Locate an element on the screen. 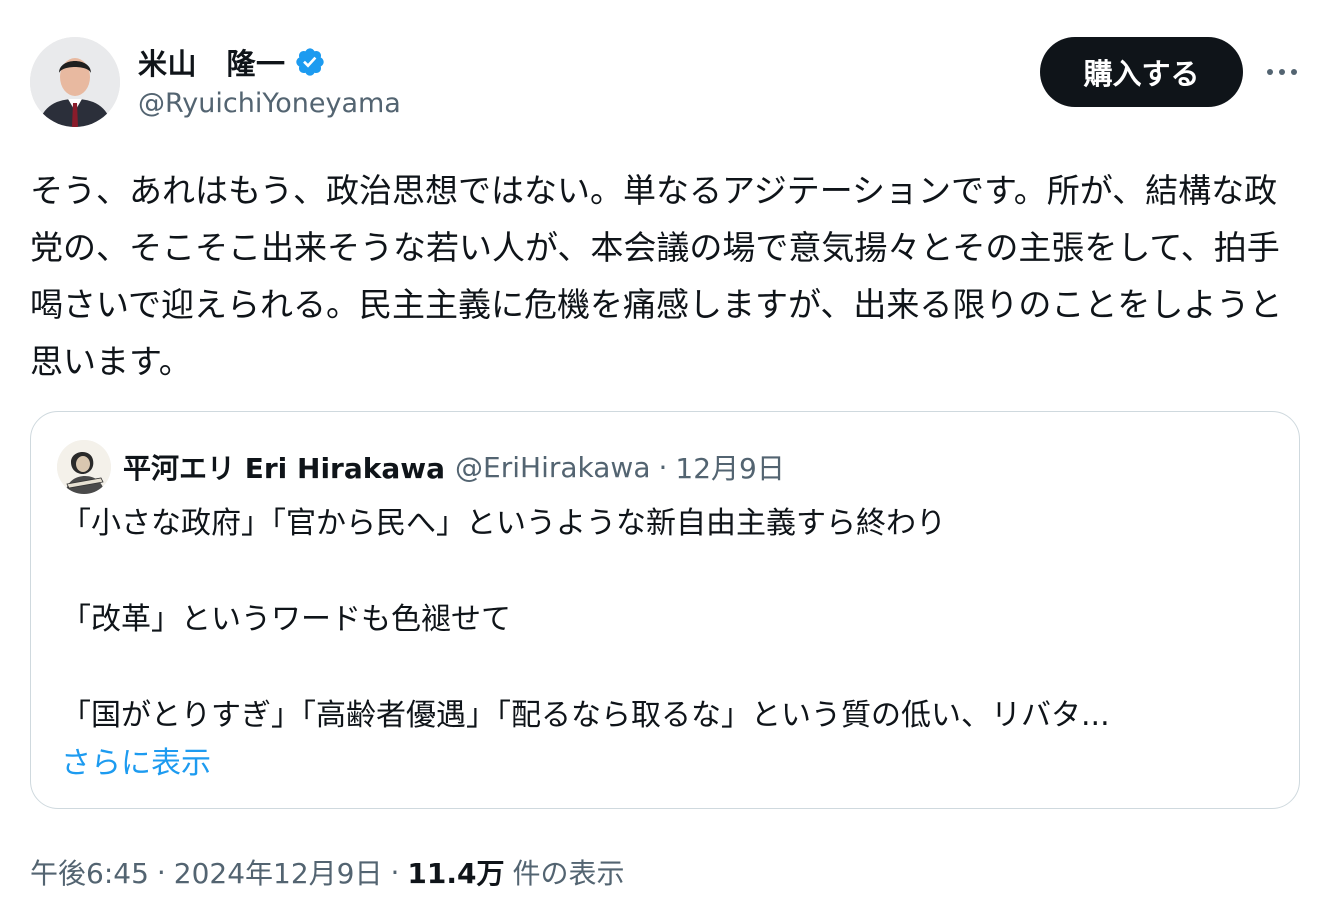  author-name: 米山 隆一 is located at coordinates (212, 62).